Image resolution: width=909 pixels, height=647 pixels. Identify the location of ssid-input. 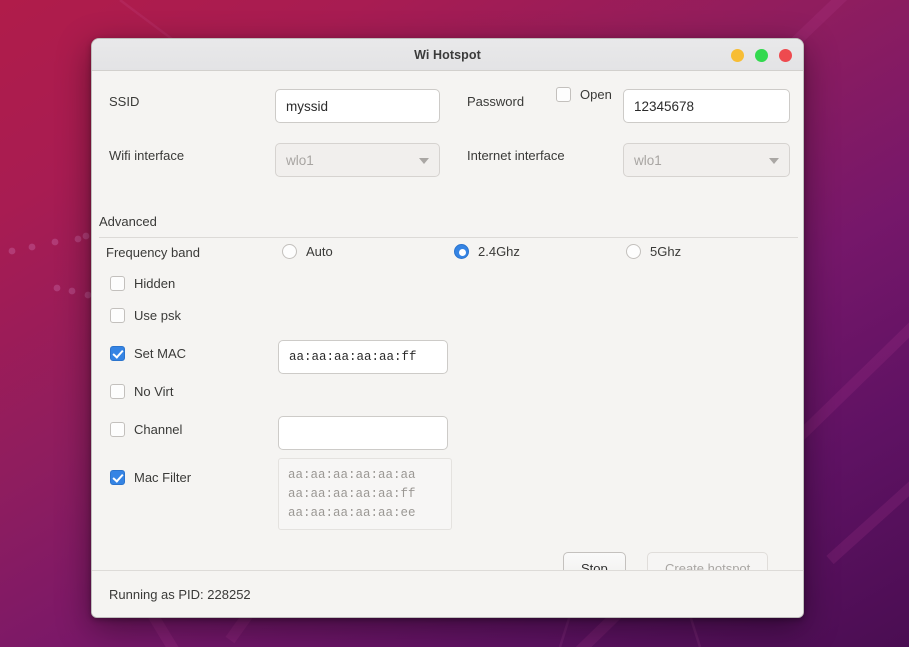
(357, 106).